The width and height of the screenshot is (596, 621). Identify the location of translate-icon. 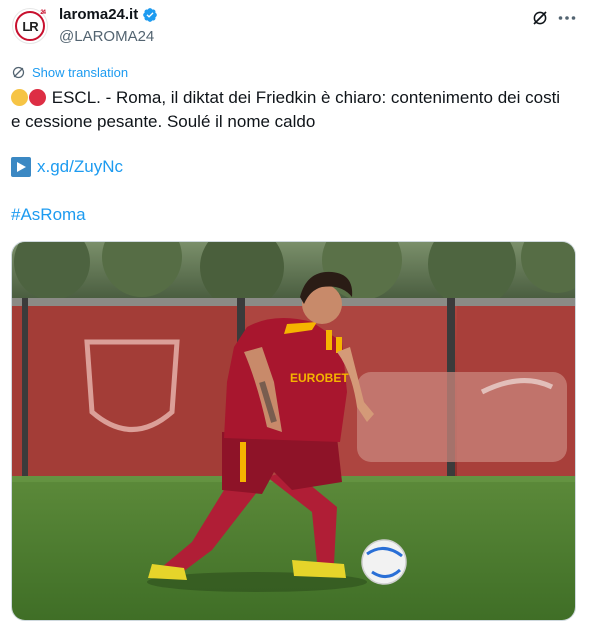
(18, 72).